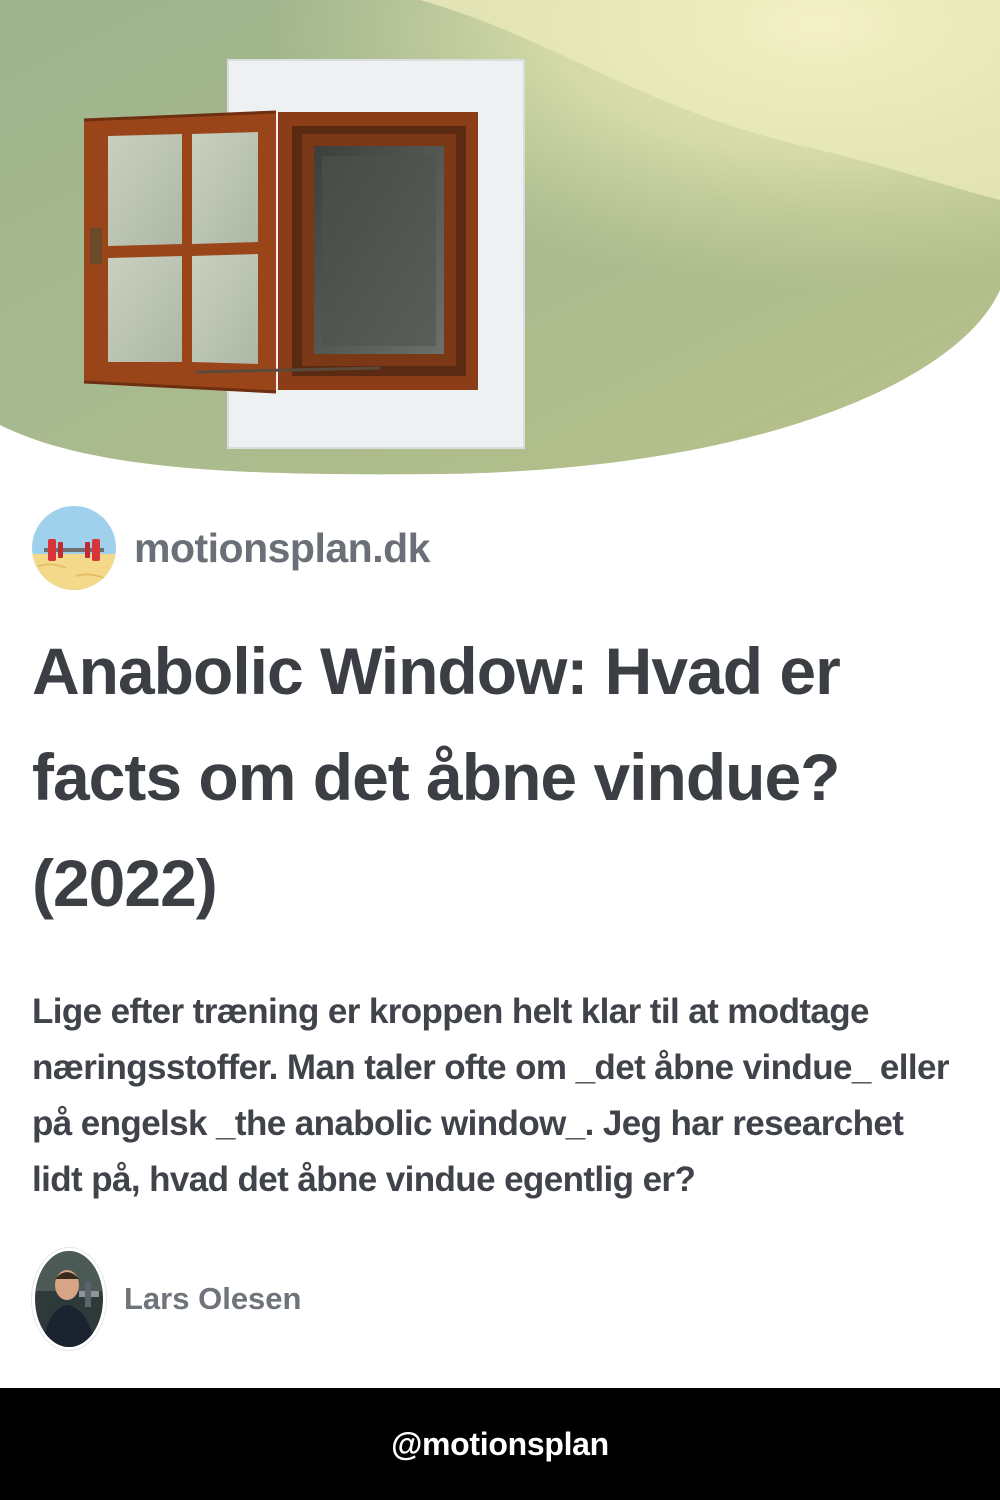 This screenshot has width=1000, height=1500. Describe the element at coordinates (212, 1299) in the screenshot. I see `author-name: Lars Olesen` at that location.